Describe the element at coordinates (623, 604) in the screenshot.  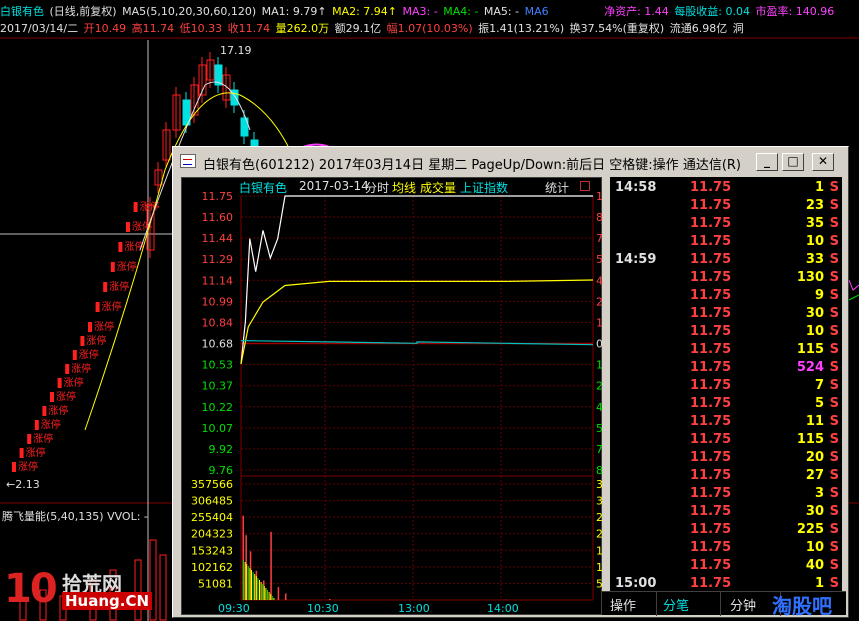
I see `tab-operations: 操作` at that location.